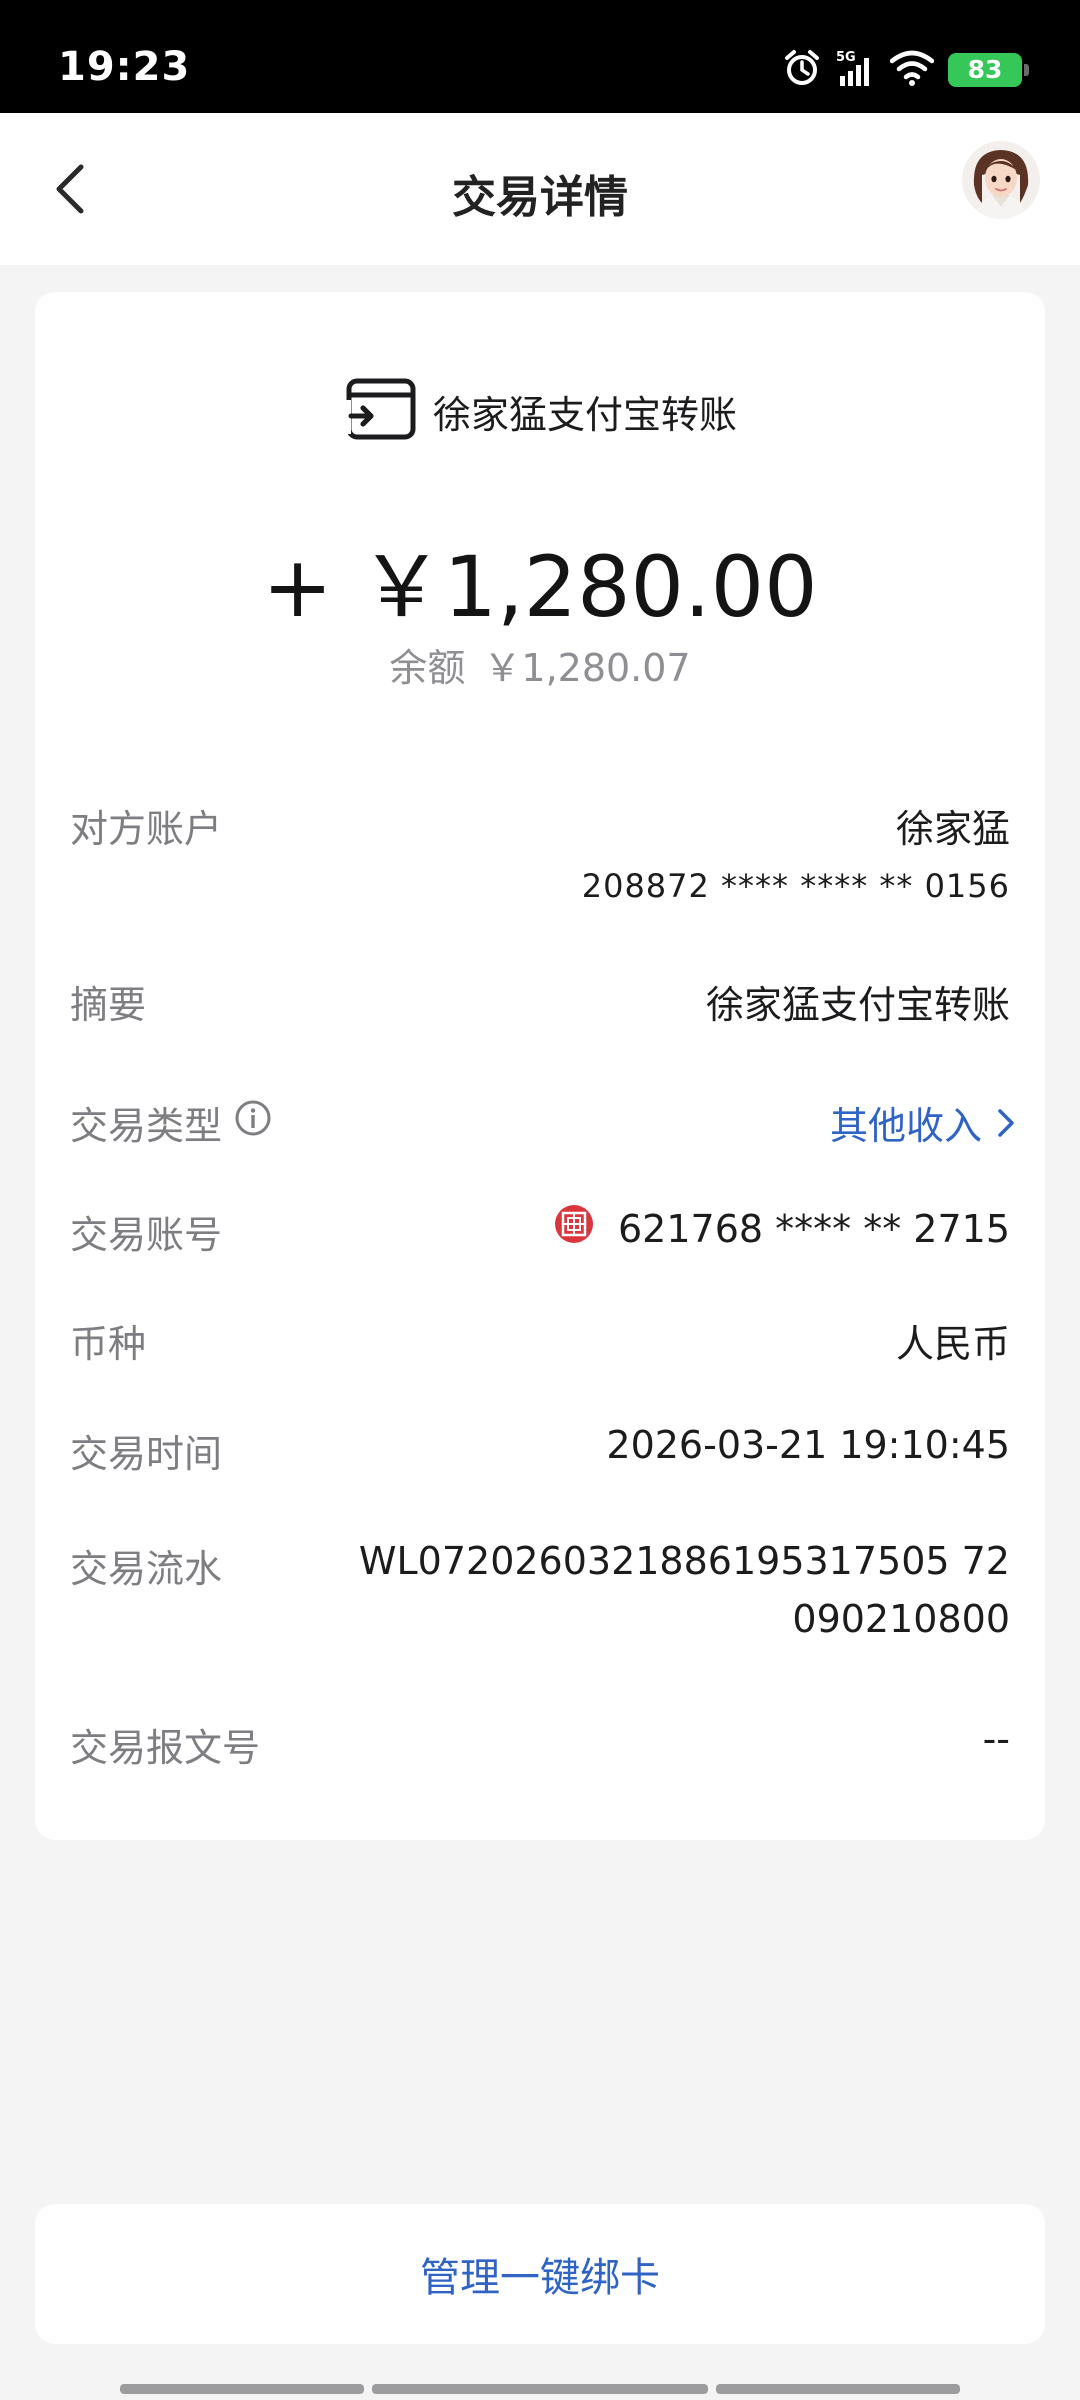 This screenshot has width=1080, height=2400. Describe the element at coordinates (146, 1235) in the screenshot. I see `transaction-account-label: 交易账号` at that location.